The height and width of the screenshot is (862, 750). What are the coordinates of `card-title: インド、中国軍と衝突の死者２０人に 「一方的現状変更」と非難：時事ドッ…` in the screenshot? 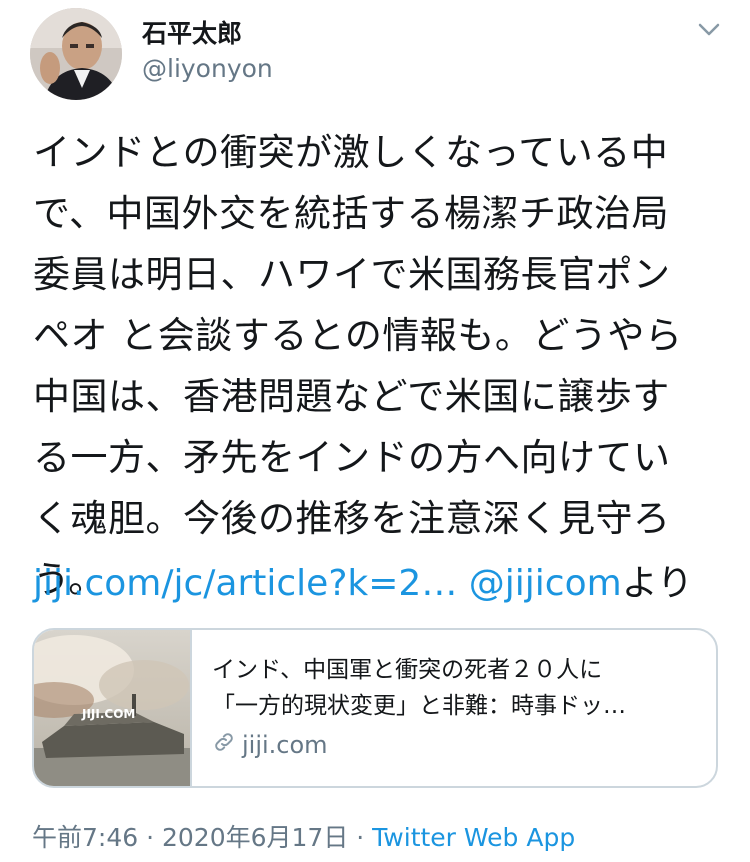 It's located at (457, 688).